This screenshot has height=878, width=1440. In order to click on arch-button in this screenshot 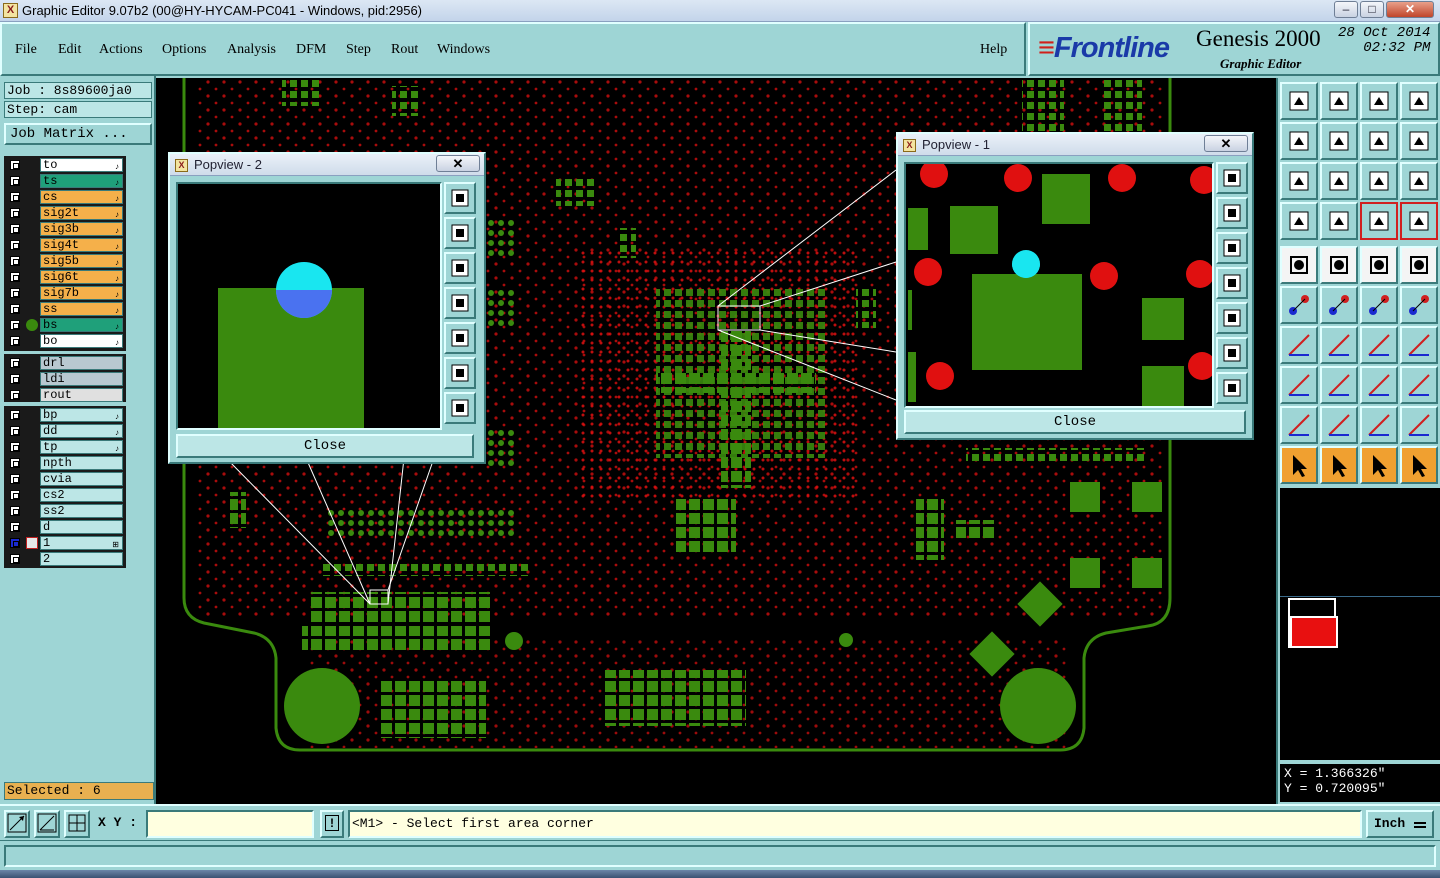, I will do `click(1379, 425)`.